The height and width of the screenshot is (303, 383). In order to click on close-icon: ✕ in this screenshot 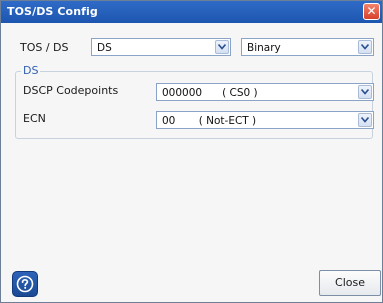, I will do `click(371, 11)`.